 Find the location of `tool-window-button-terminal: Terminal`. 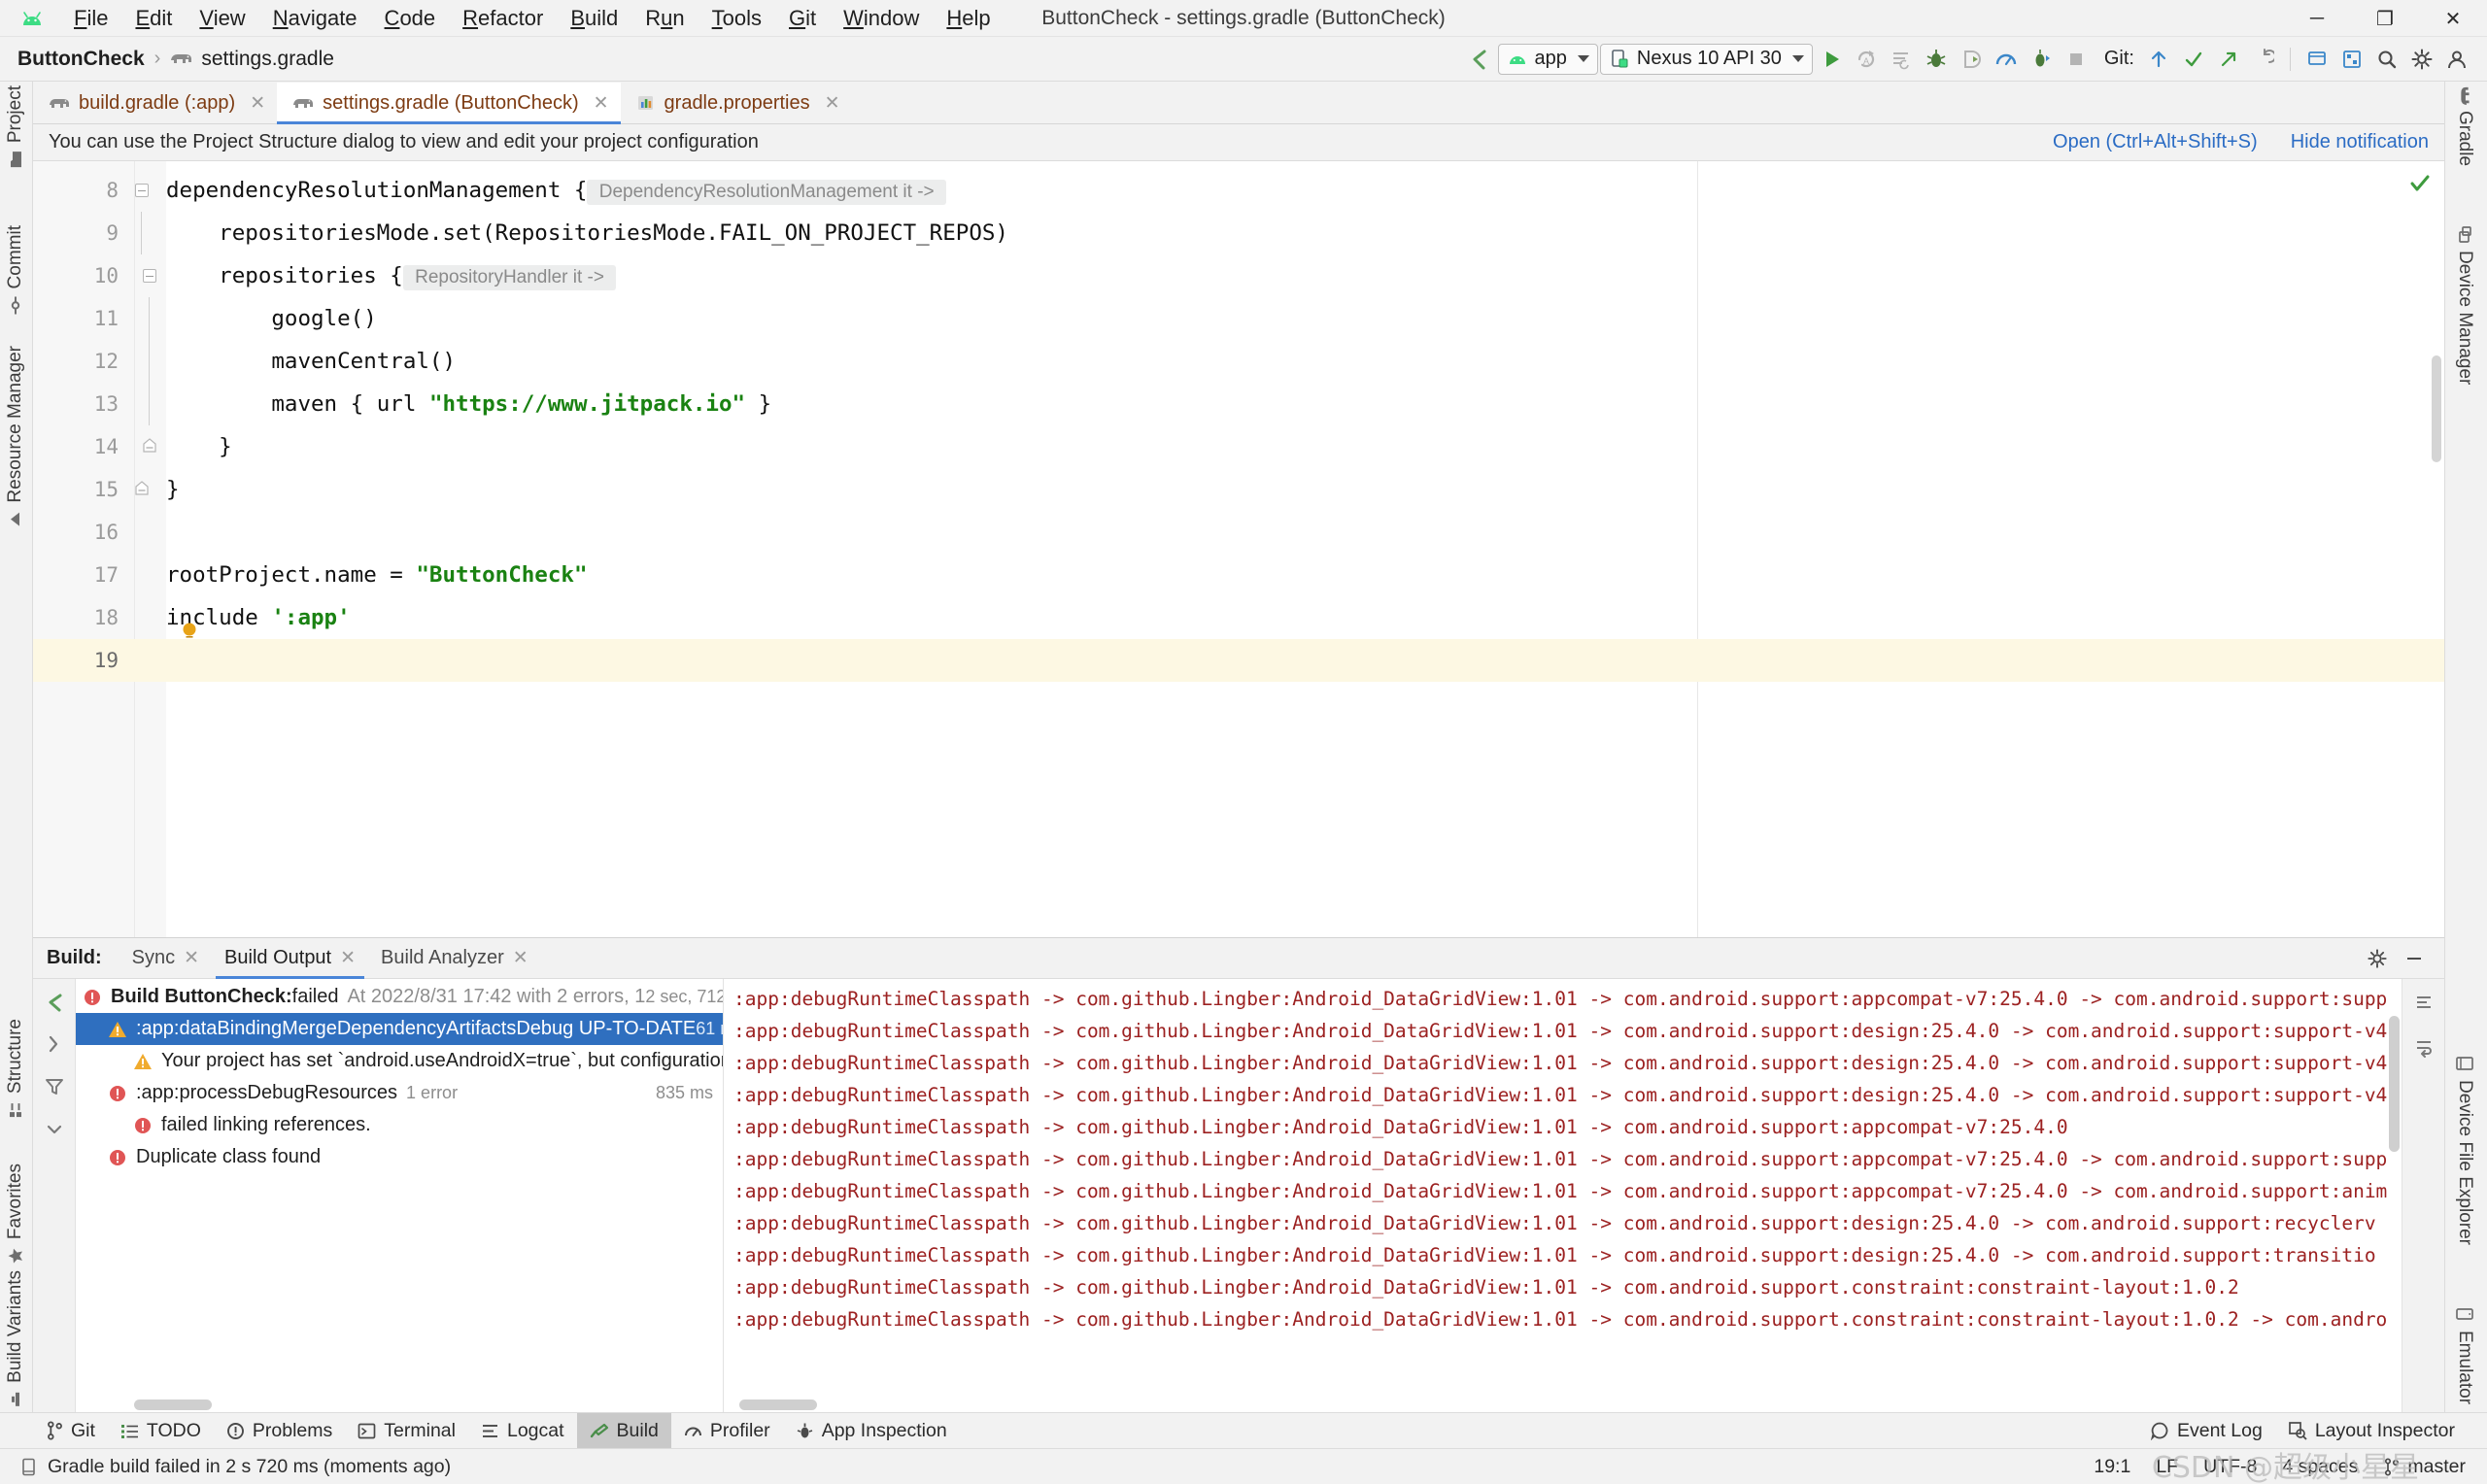

tool-window-button-terminal: Terminal is located at coordinates (406, 1431).